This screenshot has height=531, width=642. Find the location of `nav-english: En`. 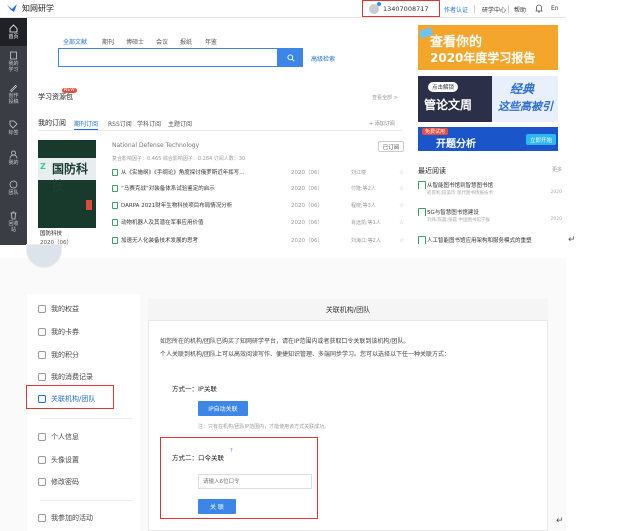

nav-english: En is located at coordinates (555, 8).